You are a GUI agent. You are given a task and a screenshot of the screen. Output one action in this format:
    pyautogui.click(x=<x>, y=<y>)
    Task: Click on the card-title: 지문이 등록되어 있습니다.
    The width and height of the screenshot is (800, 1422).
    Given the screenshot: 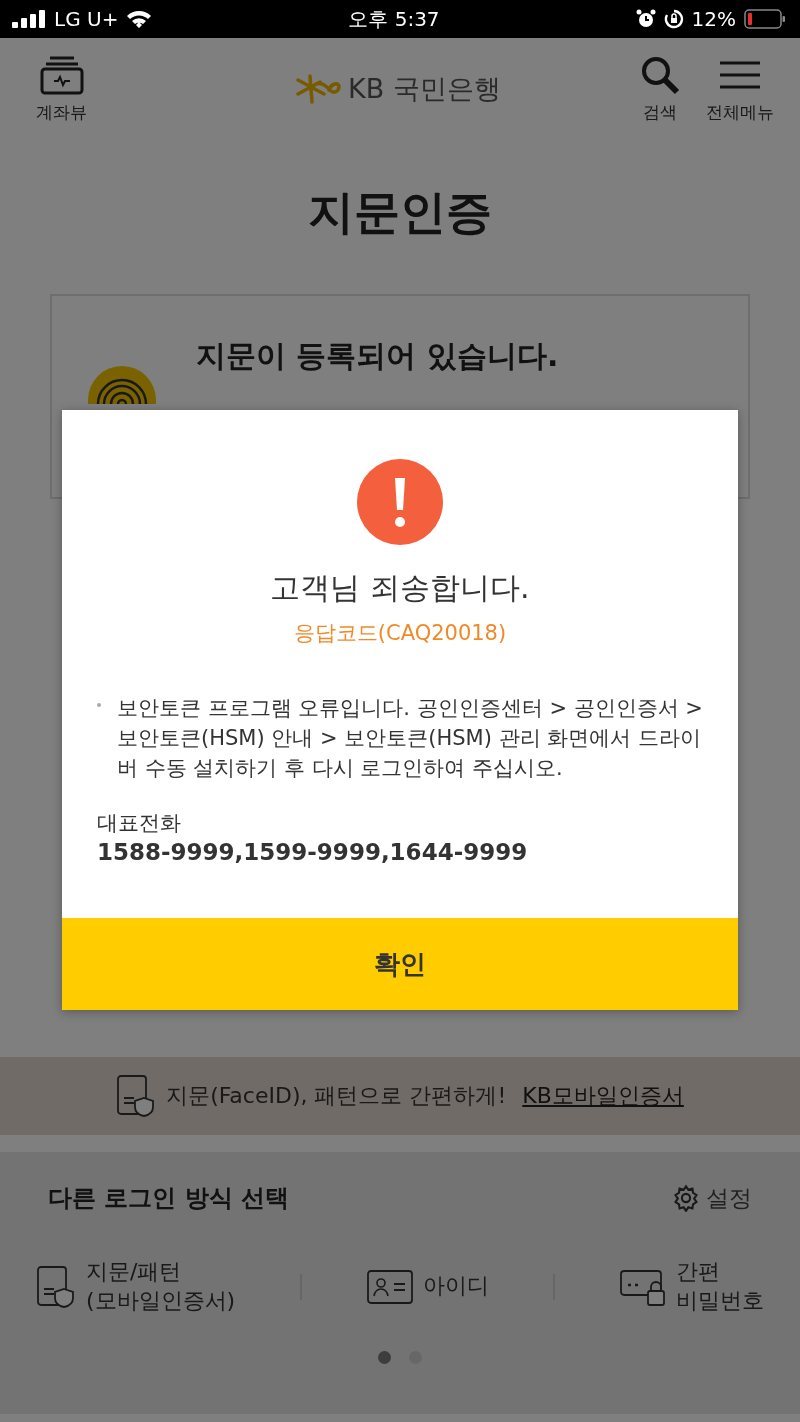 What is the action you would take?
    pyautogui.click(x=377, y=356)
    